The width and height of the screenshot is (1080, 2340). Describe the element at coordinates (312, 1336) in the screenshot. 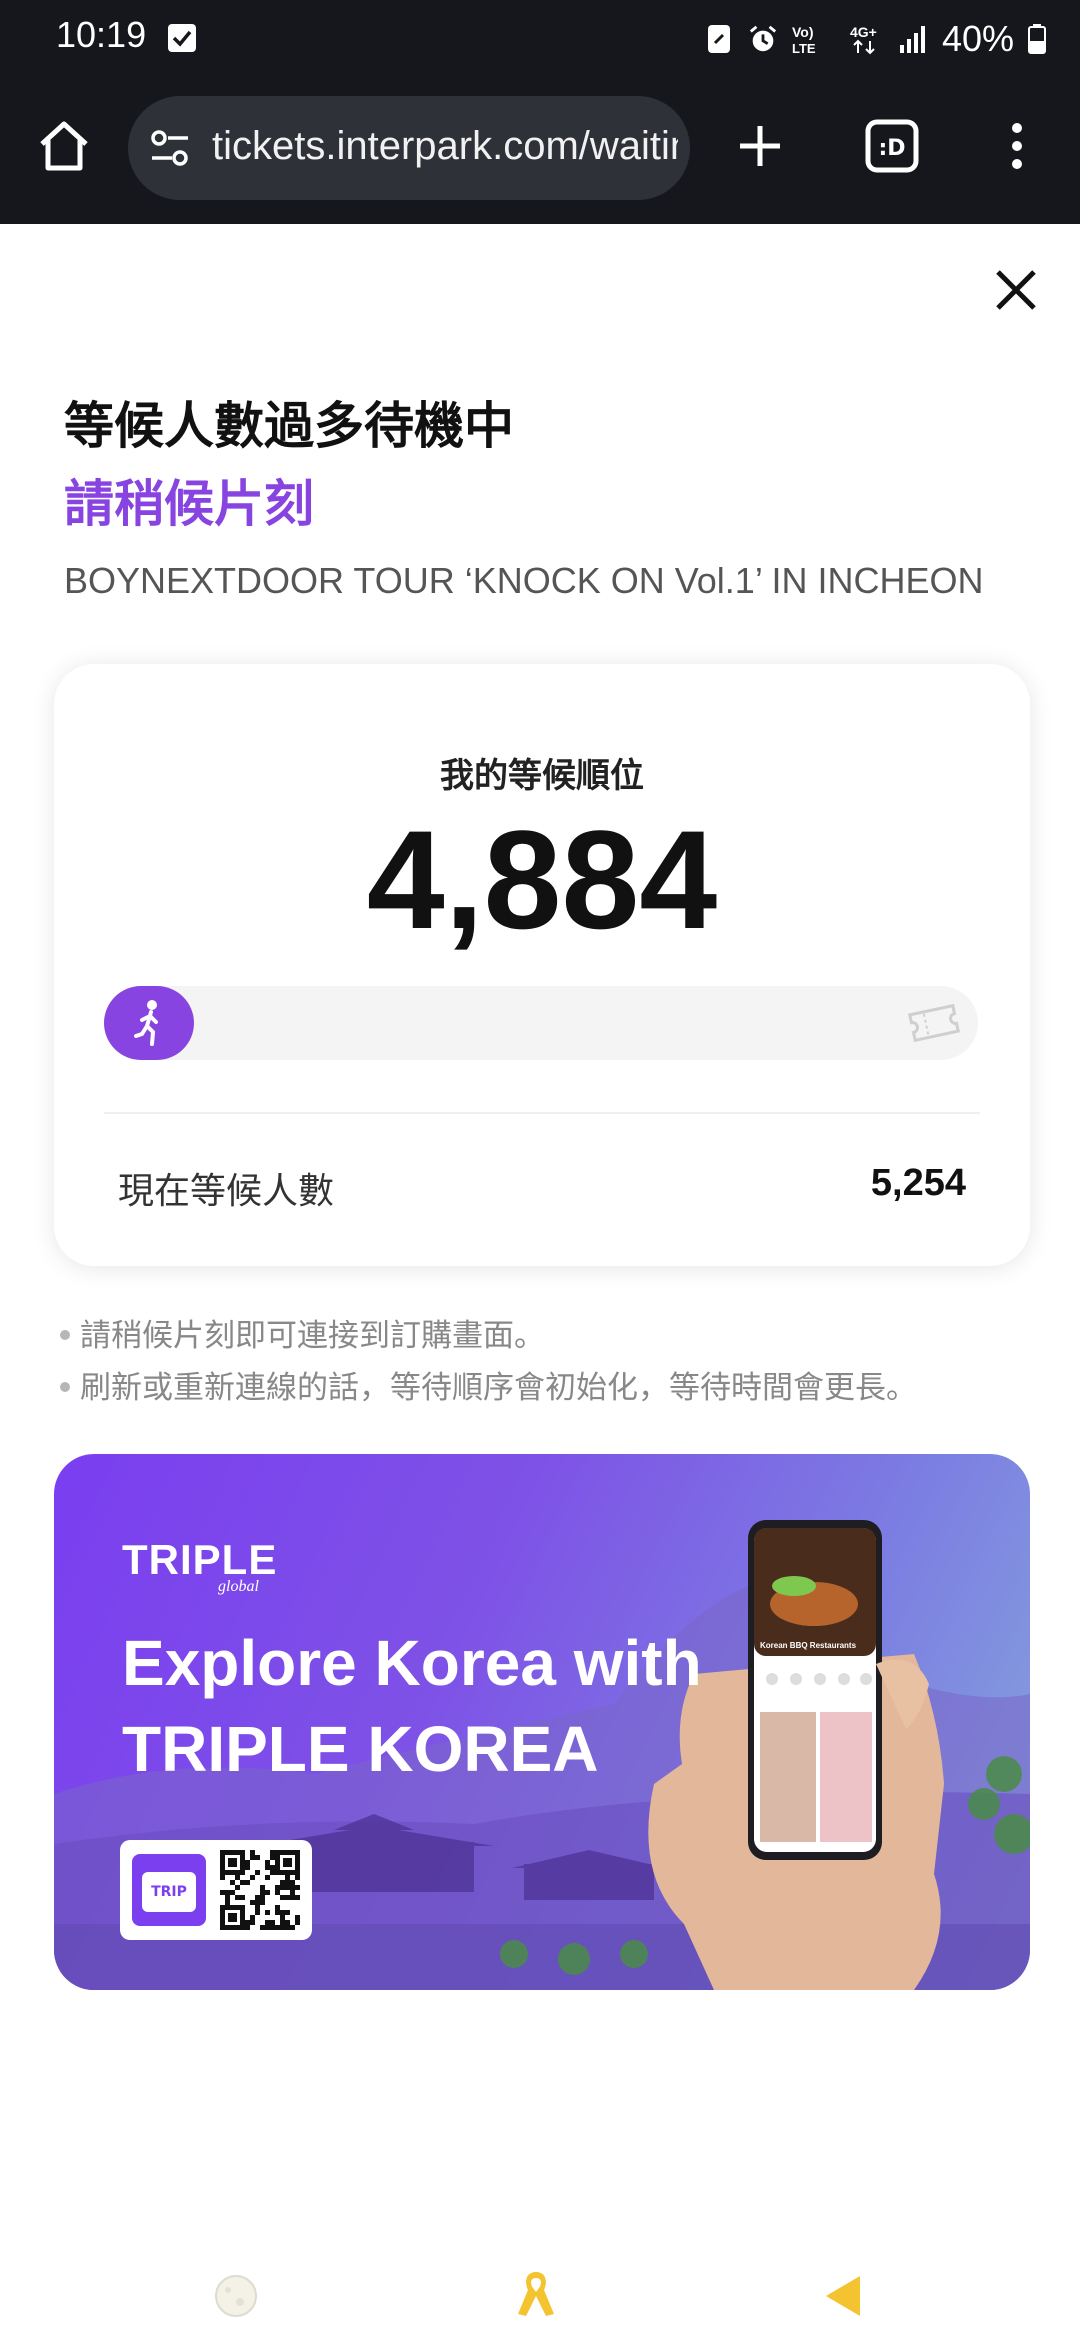

I see `notice-text: 請稍候片刻即可連接到訂購畫面。` at that location.